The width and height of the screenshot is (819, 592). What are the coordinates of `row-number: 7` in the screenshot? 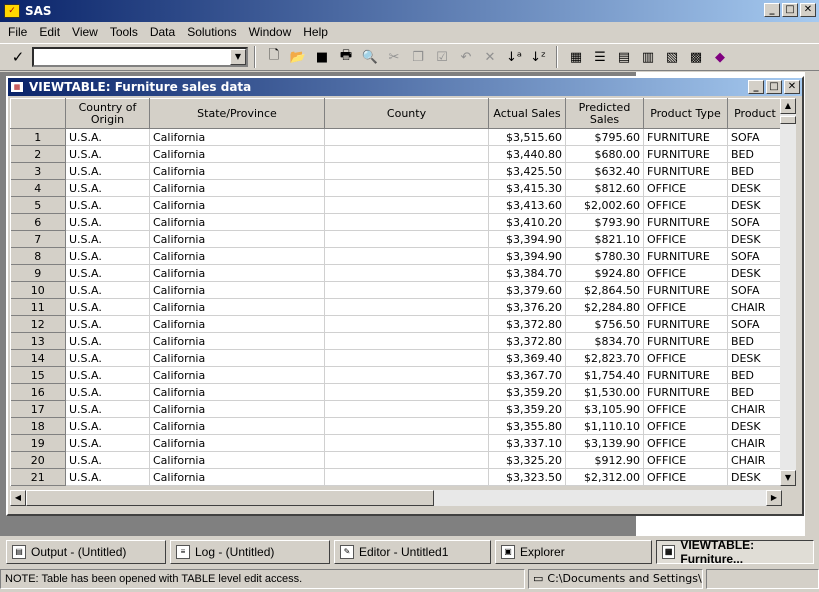 It's located at (38, 239).